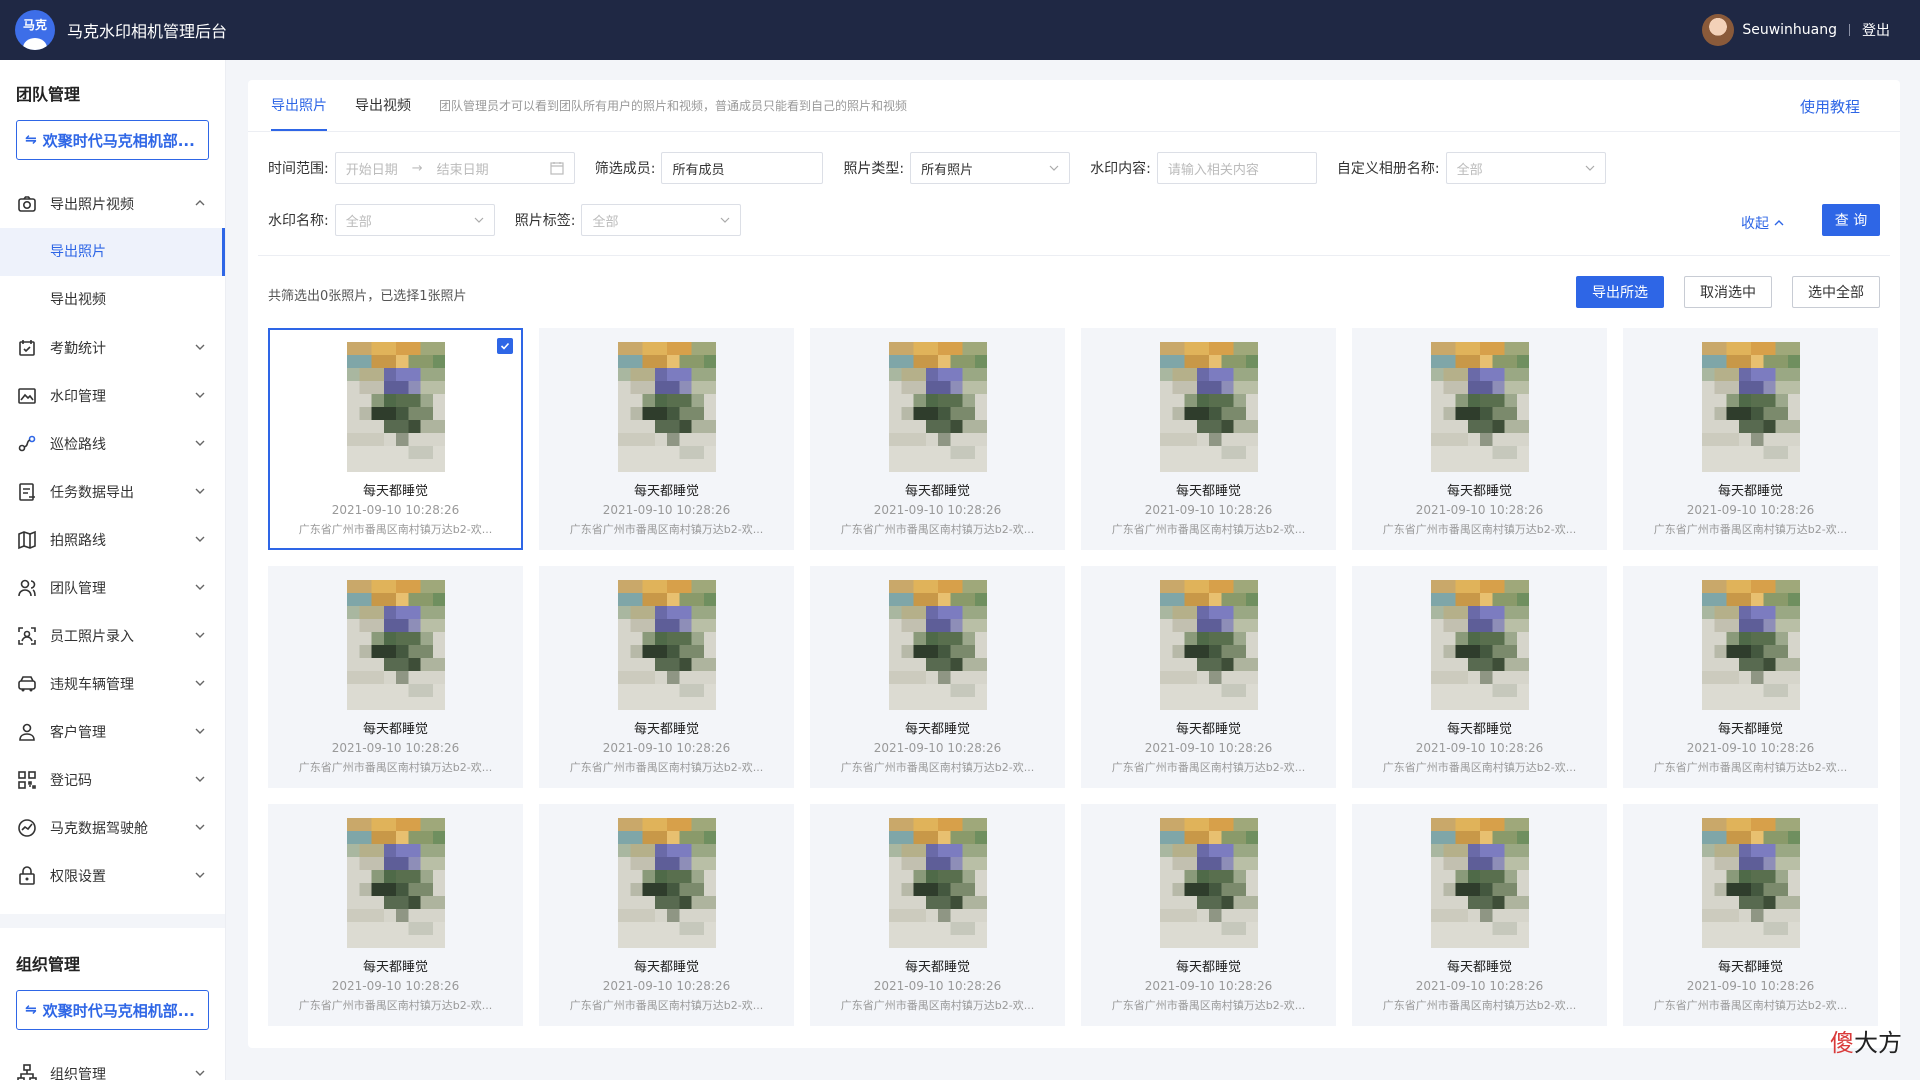 The width and height of the screenshot is (1920, 1080). Describe the element at coordinates (372, 168) in the screenshot. I see `start-date-input: 开始日期` at that location.